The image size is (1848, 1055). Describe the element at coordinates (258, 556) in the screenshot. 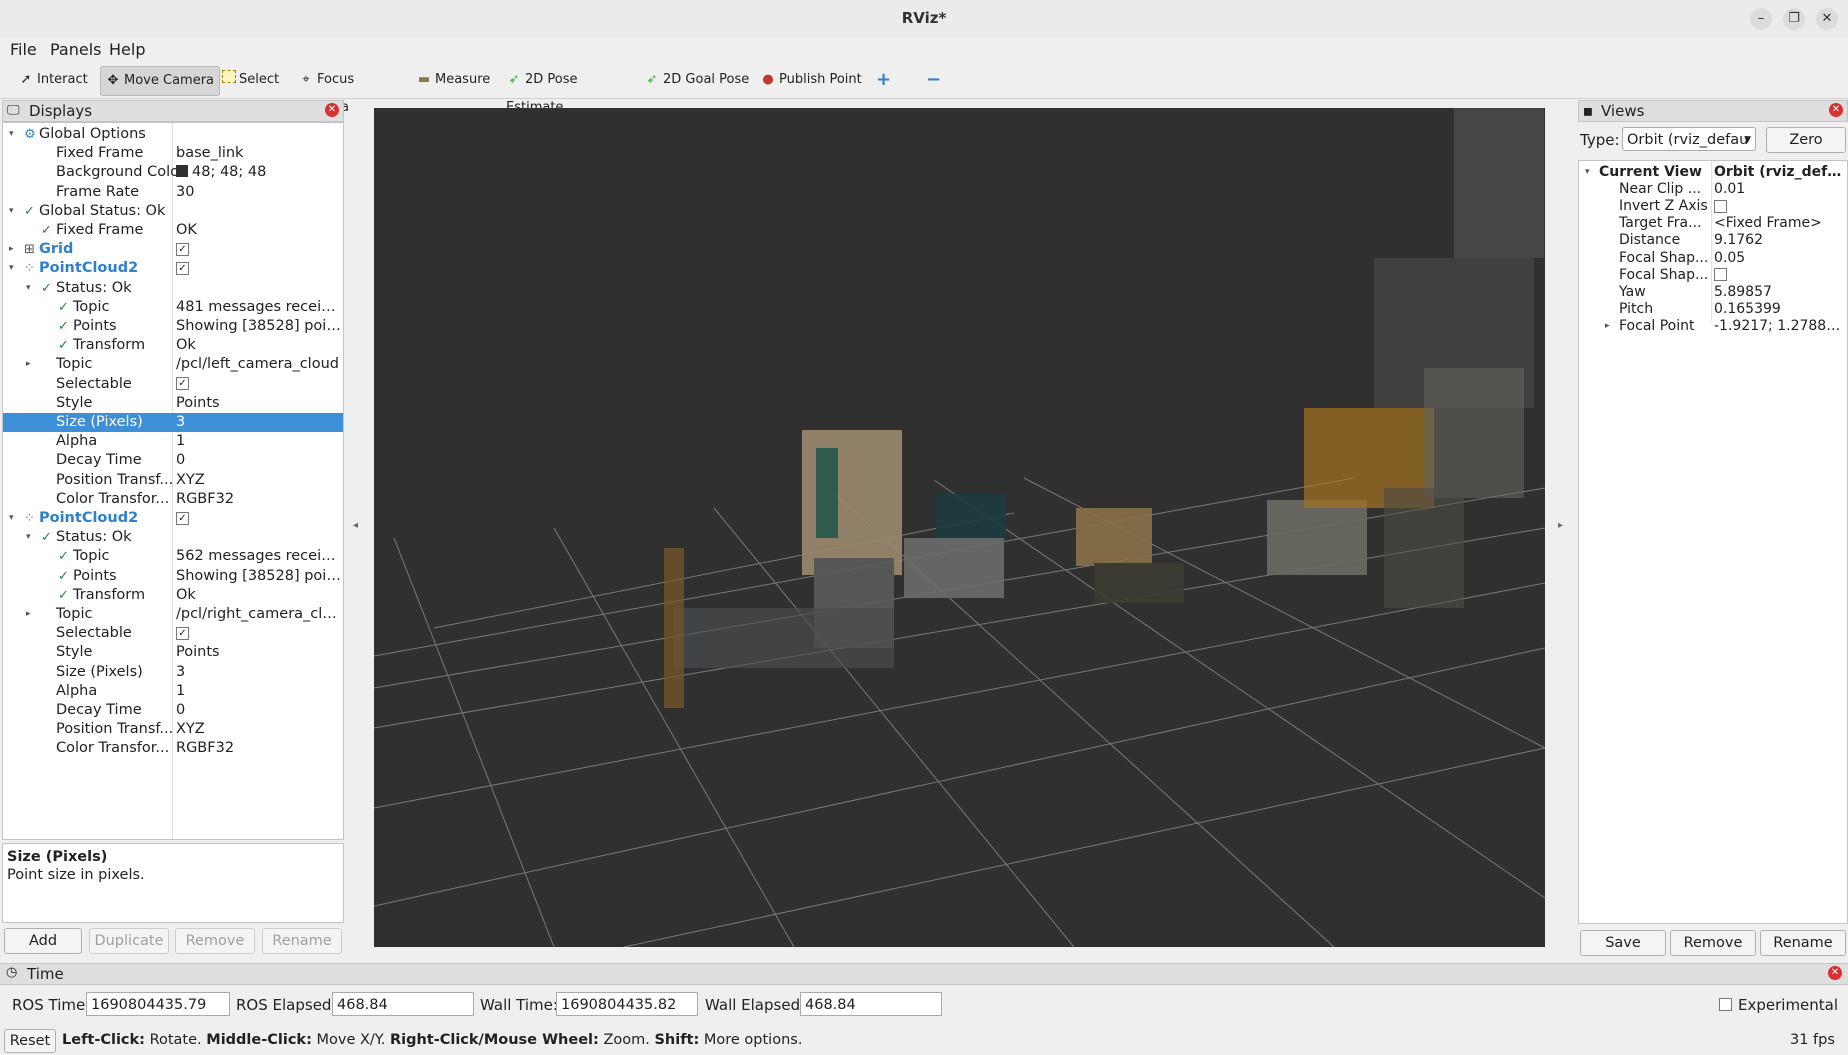

I see `tree-row-value: 562 messages received` at that location.